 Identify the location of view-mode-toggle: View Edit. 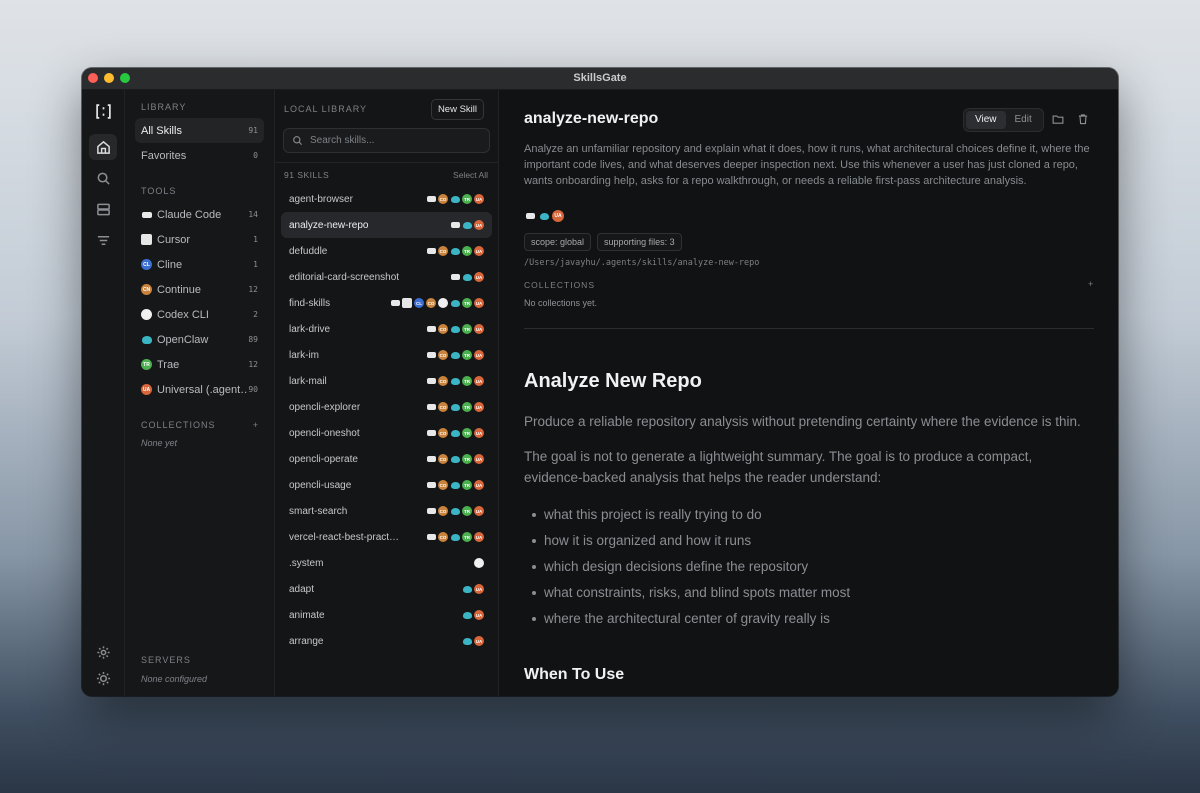
(1003, 120).